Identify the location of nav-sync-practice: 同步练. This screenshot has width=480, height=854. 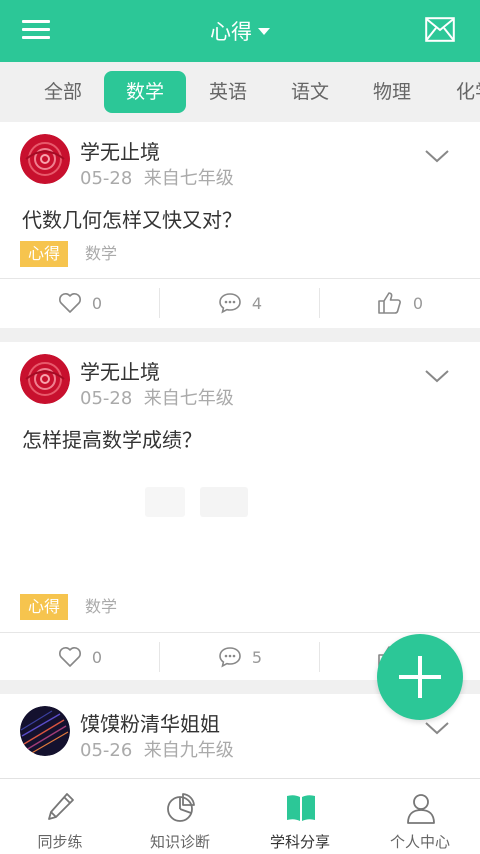
(60, 816).